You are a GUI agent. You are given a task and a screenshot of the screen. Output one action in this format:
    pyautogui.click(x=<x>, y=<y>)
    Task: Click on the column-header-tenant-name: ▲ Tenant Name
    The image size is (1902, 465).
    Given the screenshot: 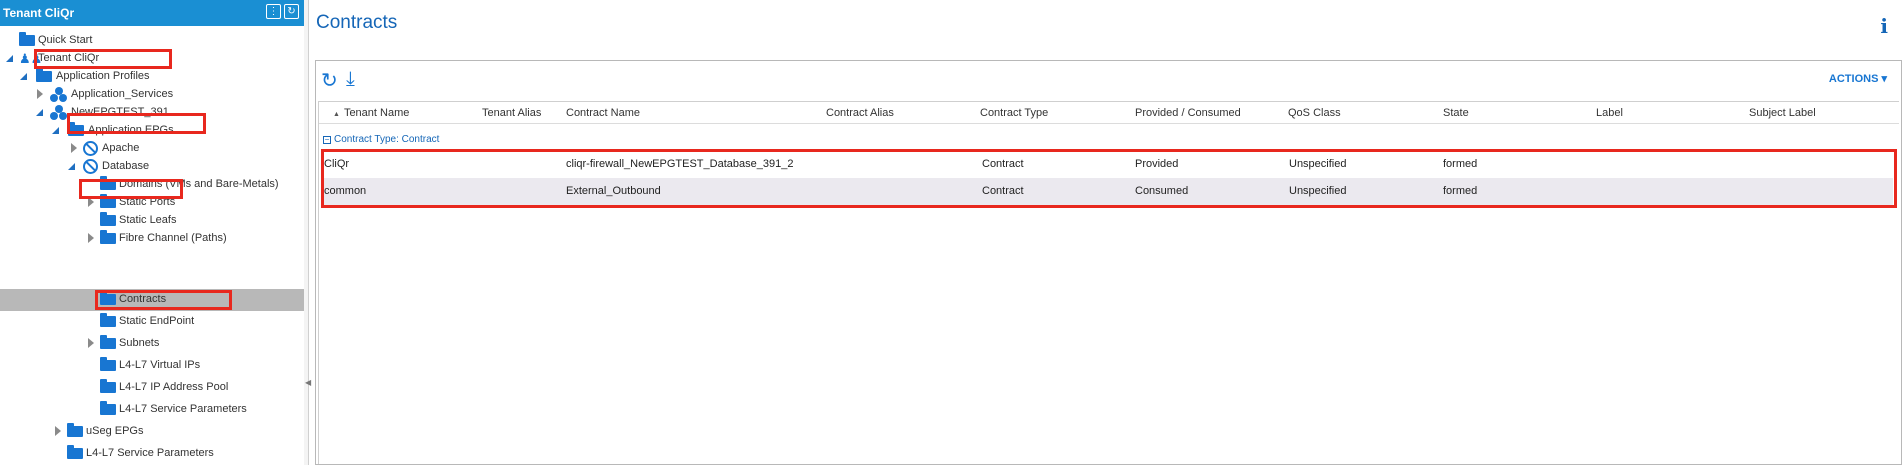 What is the action you would take?
    pyautogui.click(x=371, y=113)
    